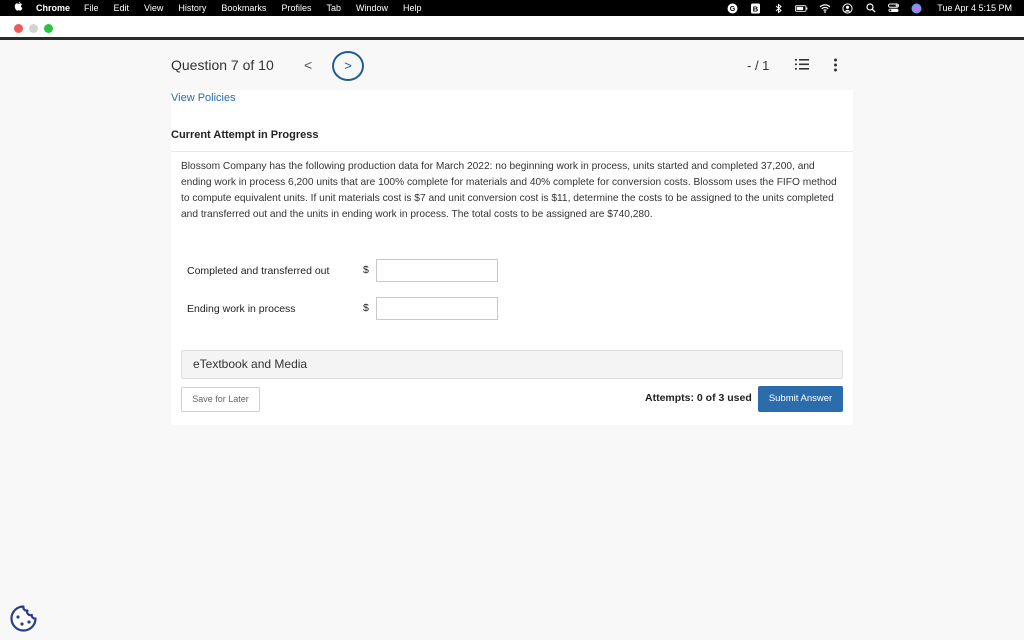 The image size is (1024, 640). What do you see at coordinates (333, 8) in the screenshot?
I see `menu-tab: Tab` at bounding box center [333, 8].